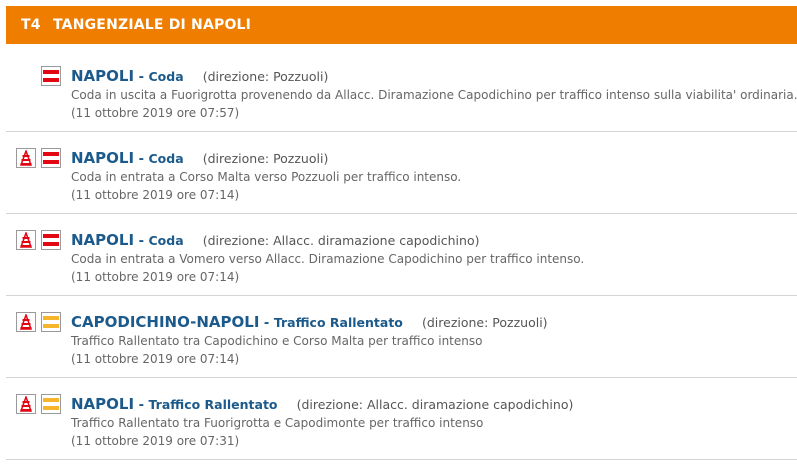 The height and width of the screenshot is (467, 797). Describe the element at coordinates (155, 113) in the screenshot. I see `event-timestamp: (11 ottobre 2019 ore 07:57)` at that location.